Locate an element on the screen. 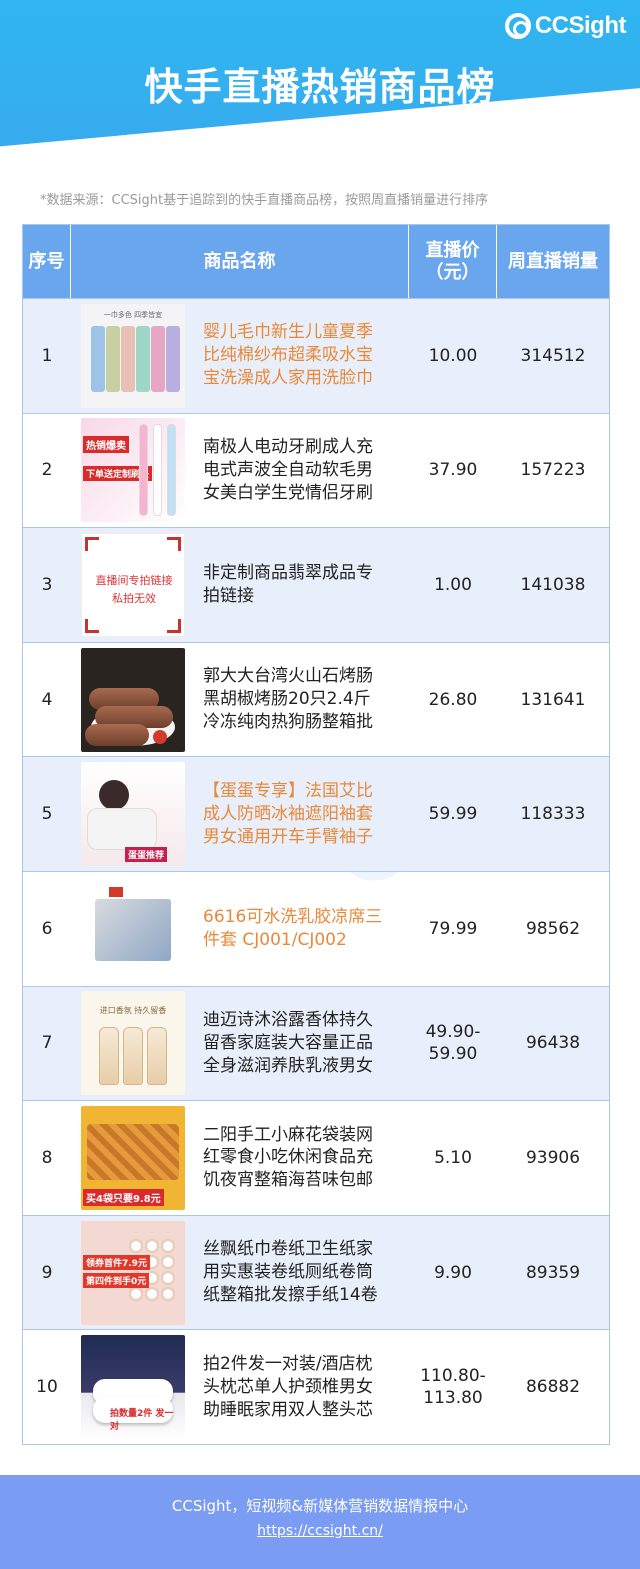 The height and width of the screenshot is (1569, 640). table-row: 3 直播间专拍链接 私拍无效 非定制商品翡翠成品专拍链接 1.00 141038 is located at coordinates (316, 584).